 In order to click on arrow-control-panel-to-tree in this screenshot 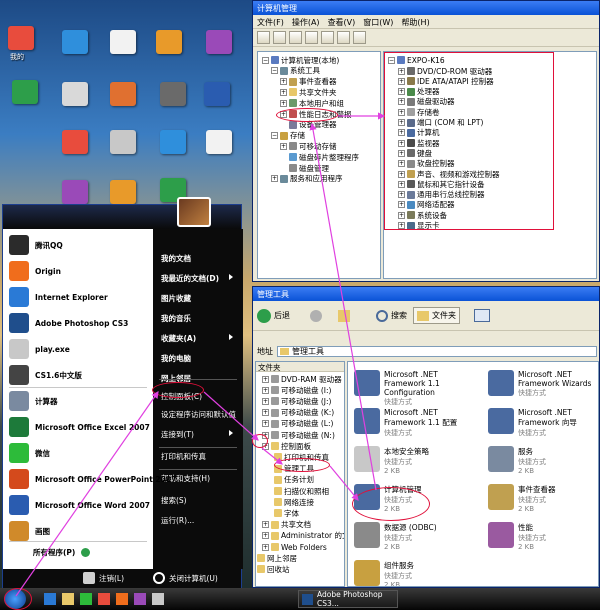, I will do `click(231, 416)`.